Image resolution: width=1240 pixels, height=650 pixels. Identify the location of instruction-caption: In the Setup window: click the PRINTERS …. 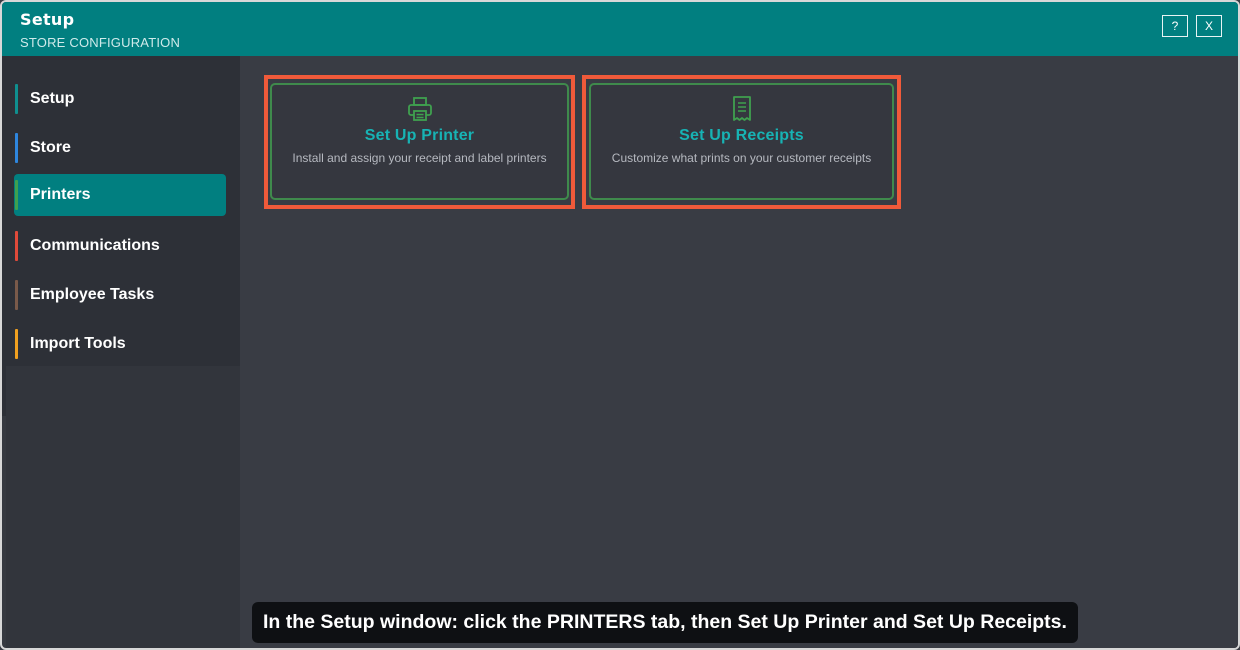
(665, 622).